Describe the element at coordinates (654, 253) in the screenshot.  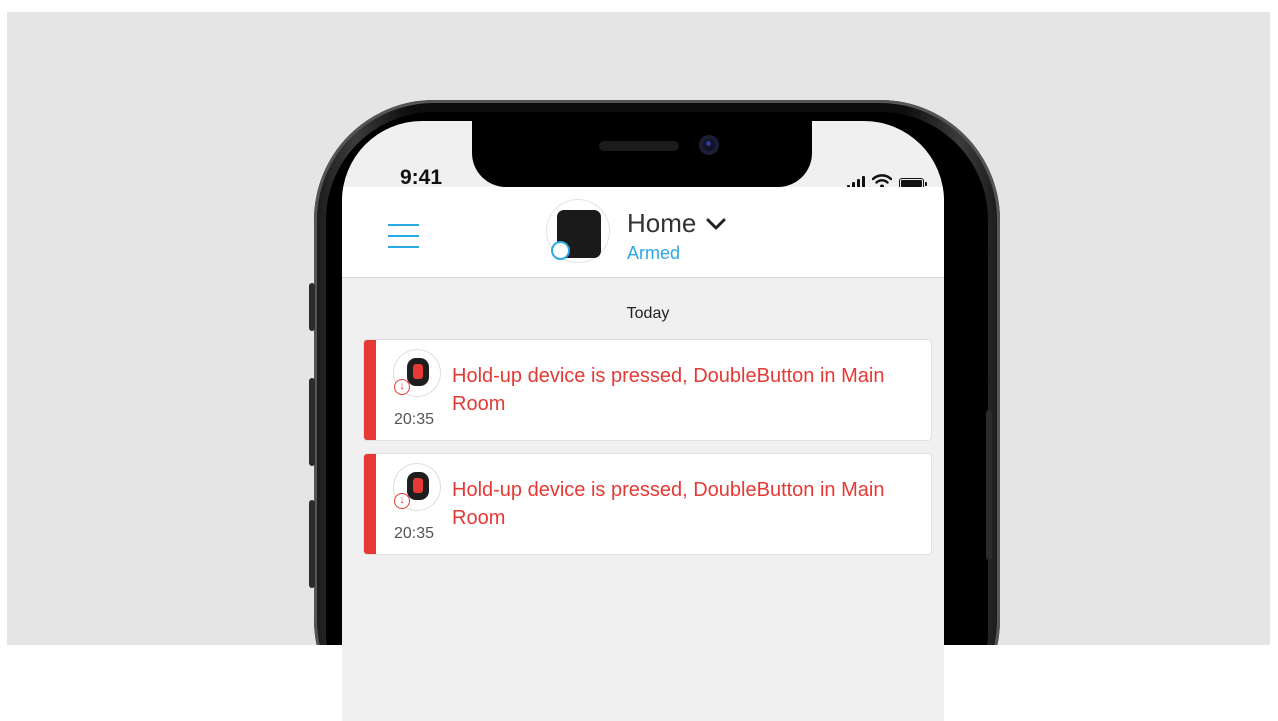
I see `hub-status: Armed` at that location.